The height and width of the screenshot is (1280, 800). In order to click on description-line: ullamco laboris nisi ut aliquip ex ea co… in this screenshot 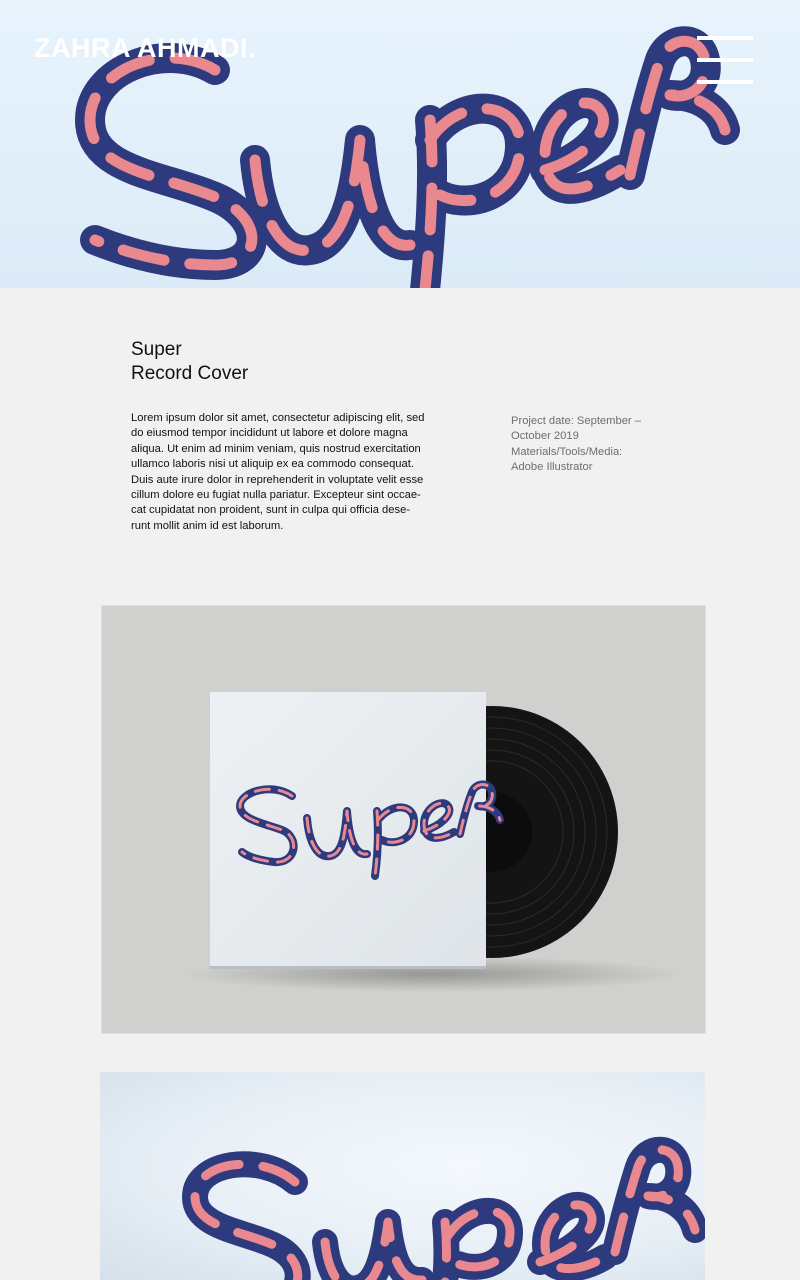, I will do `click(272, 464)`.